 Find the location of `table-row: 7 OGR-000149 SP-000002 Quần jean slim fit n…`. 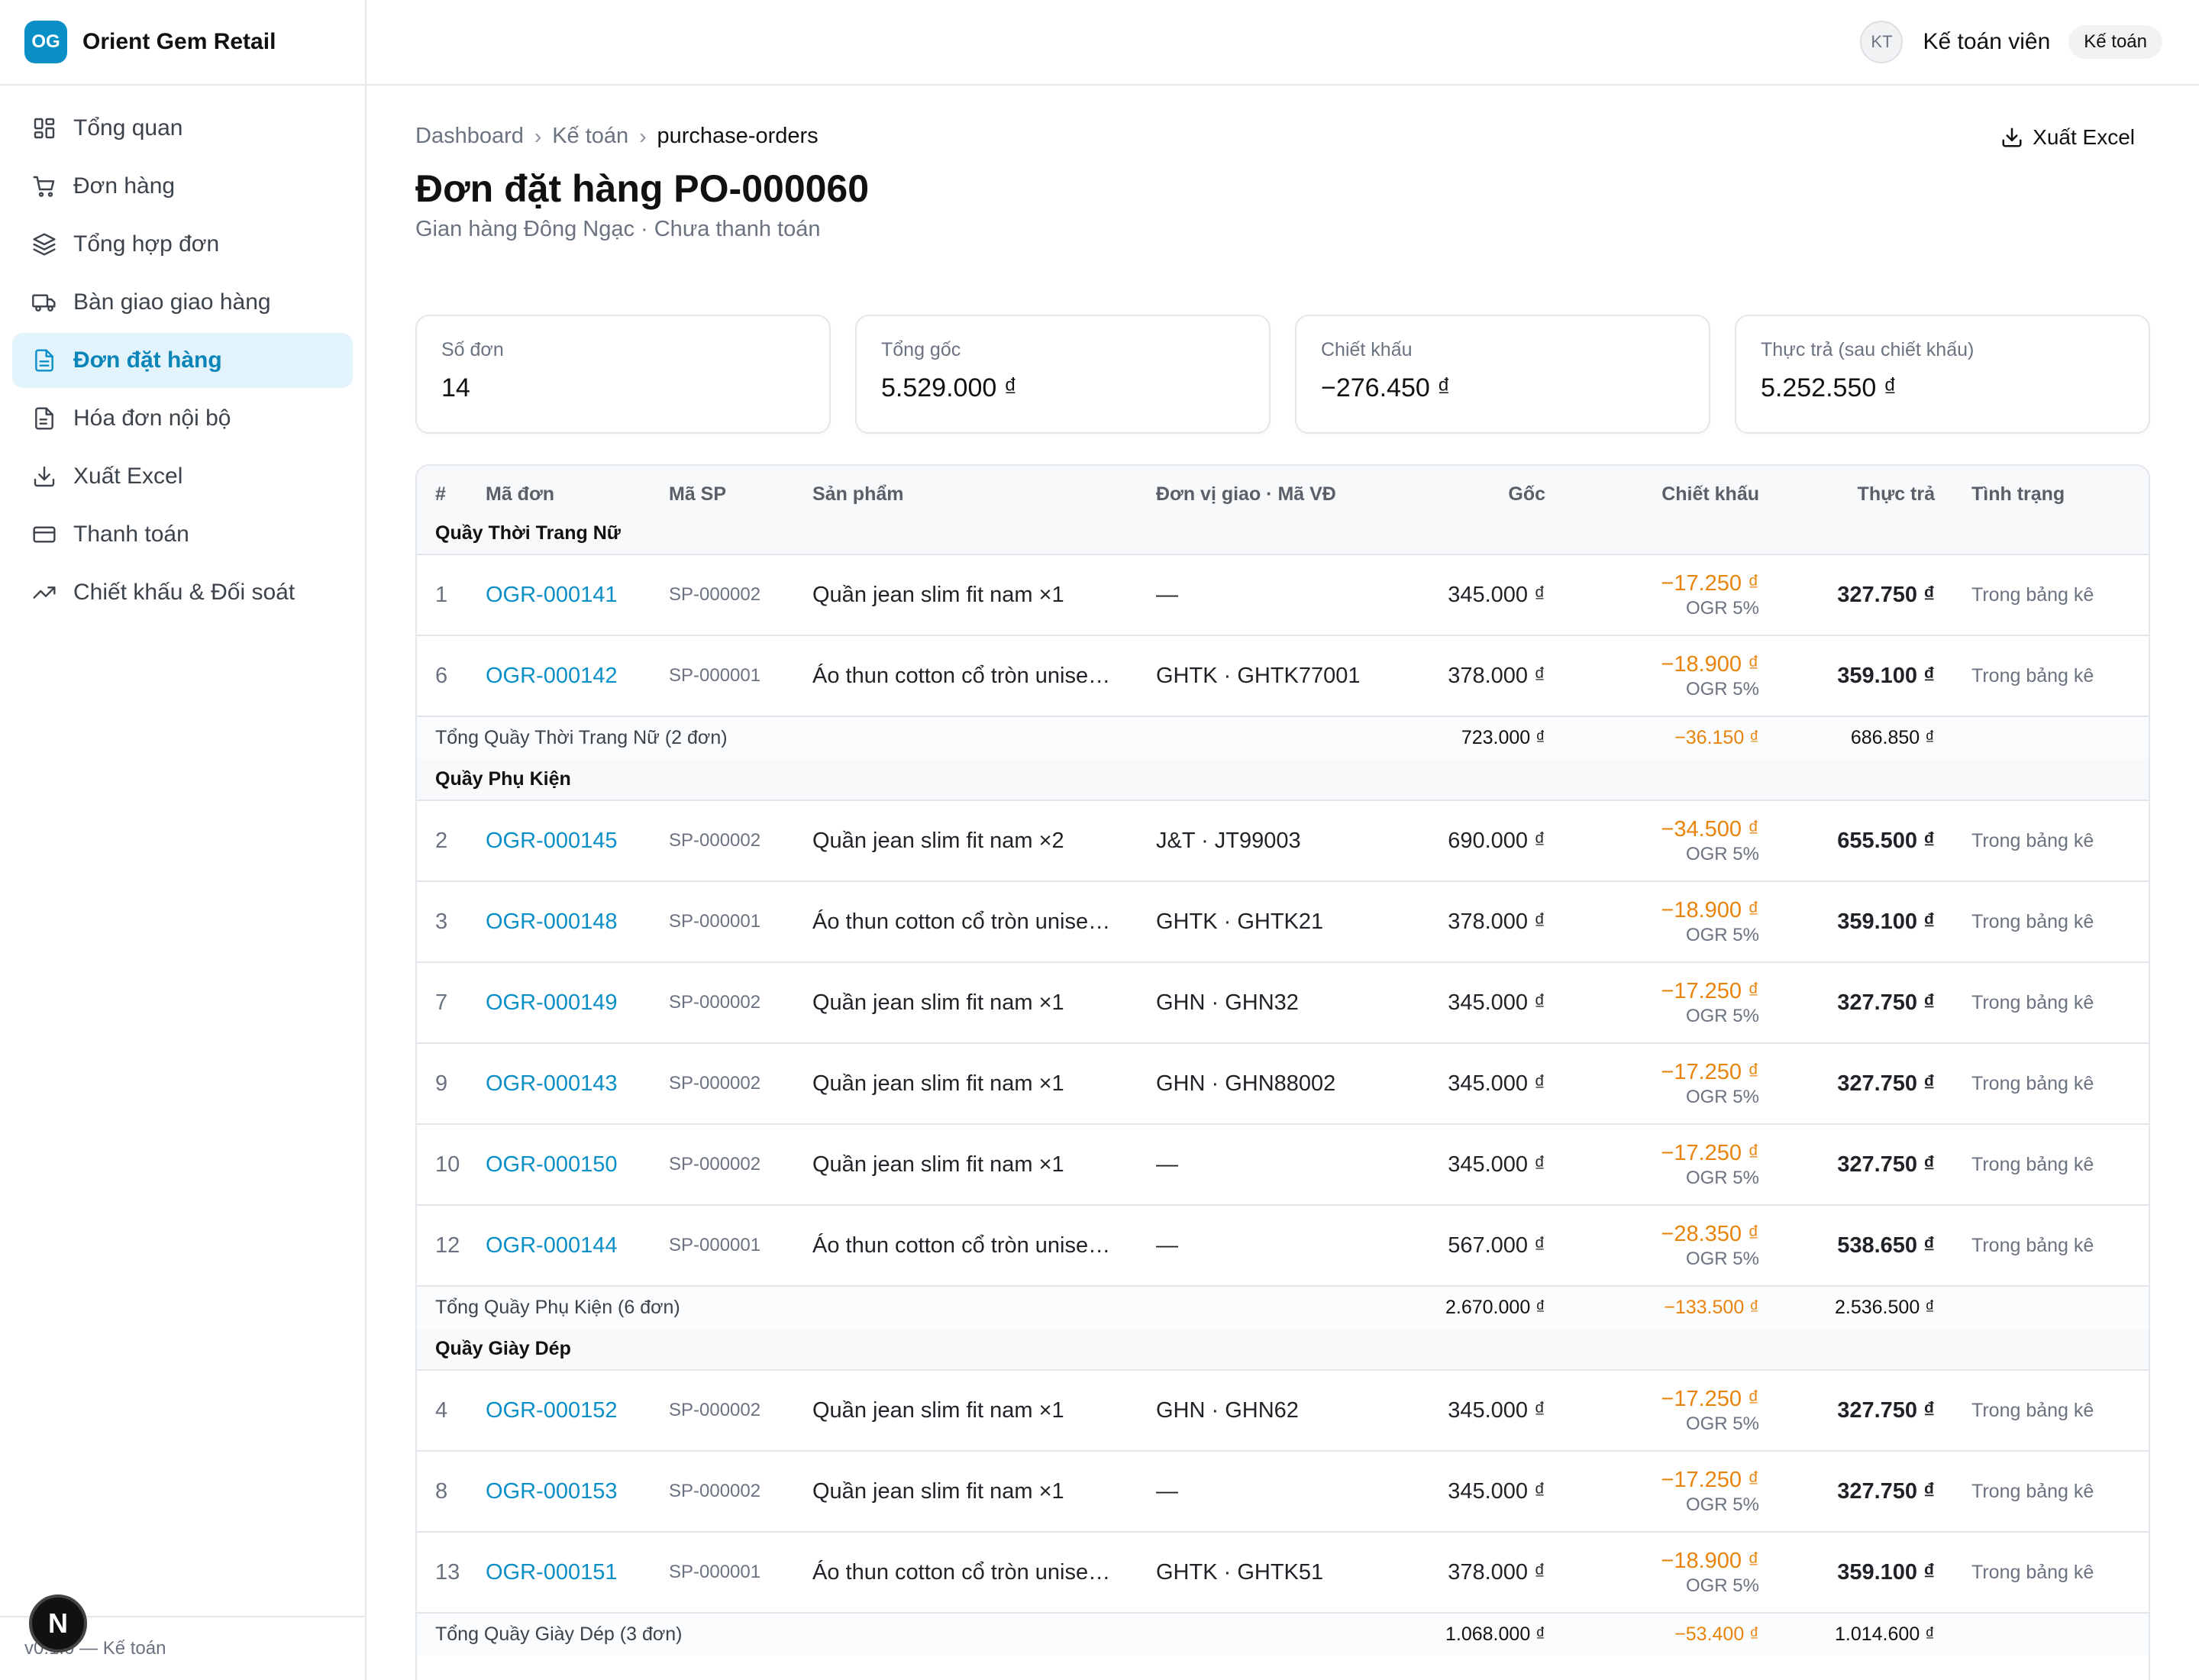

table-row: 7 OGR-000149 SP-000002 Quần jean slim fit n… is located at coordinates (1283, 1003).